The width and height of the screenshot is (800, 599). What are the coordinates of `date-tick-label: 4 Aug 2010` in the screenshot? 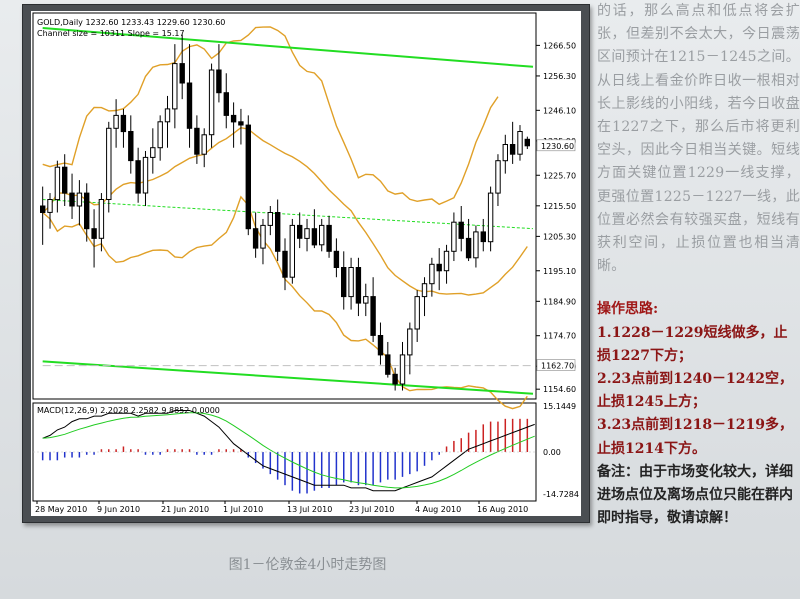 It's located at (438, 509).